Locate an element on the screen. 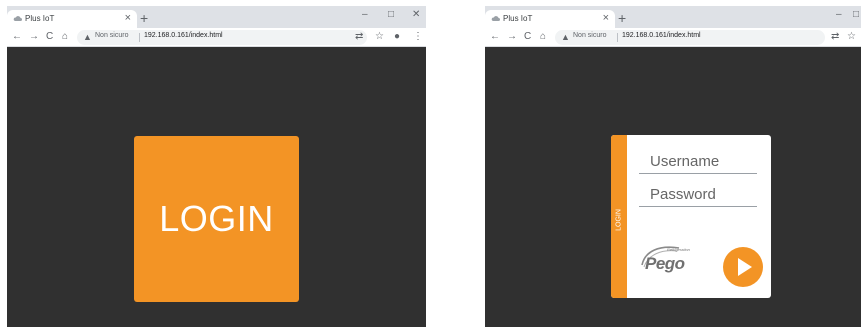 This screenshot has height=327, width=861. close-window-button: ✕ is located at coordinates (416, 15).